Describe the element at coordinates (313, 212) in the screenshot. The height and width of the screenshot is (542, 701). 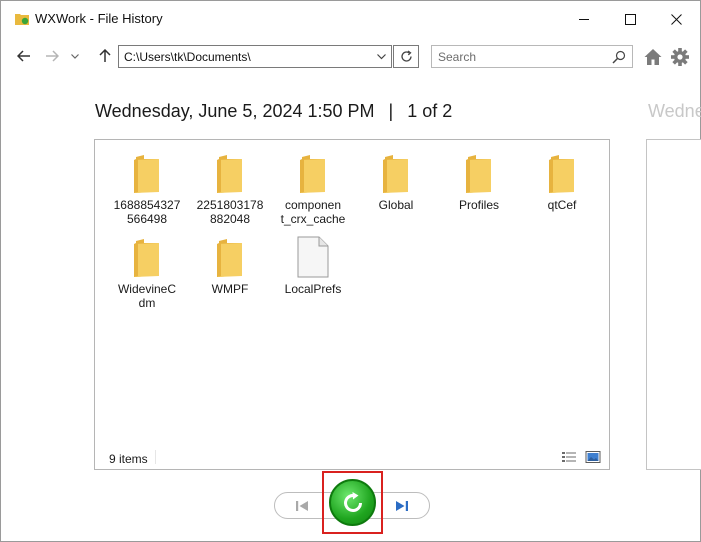
I see `item-label: componen t_crx_cache` at that location.